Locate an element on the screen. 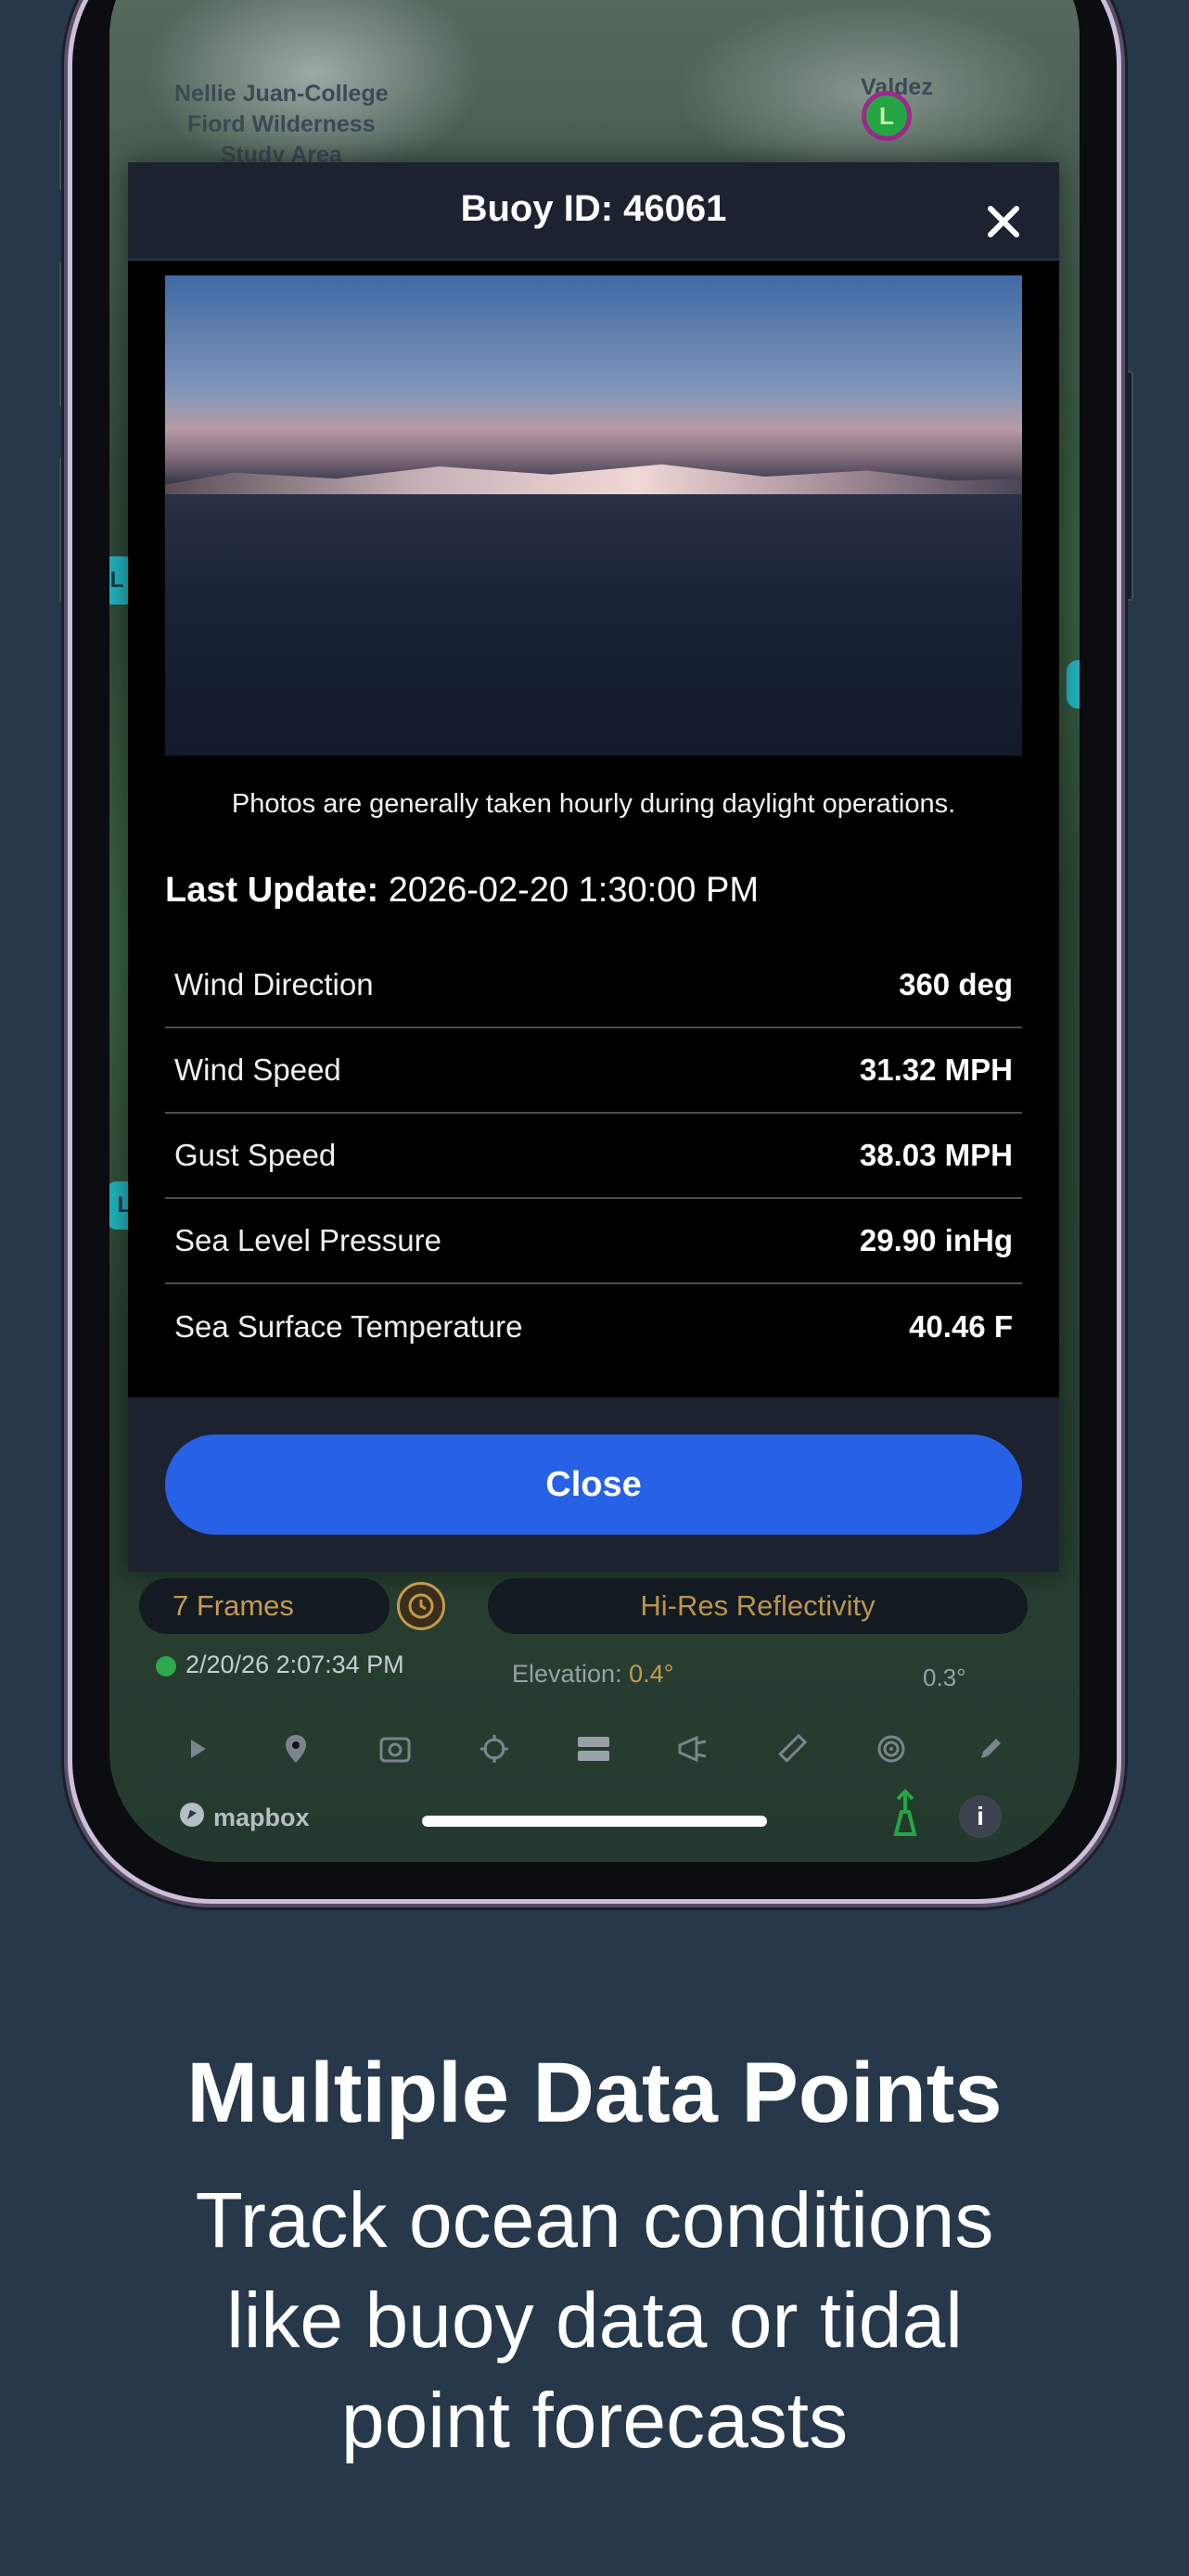 The height and width of the screenshot is (2576, 1189). row-value: 31.32 MPH is located at coordinates (936, 1069).